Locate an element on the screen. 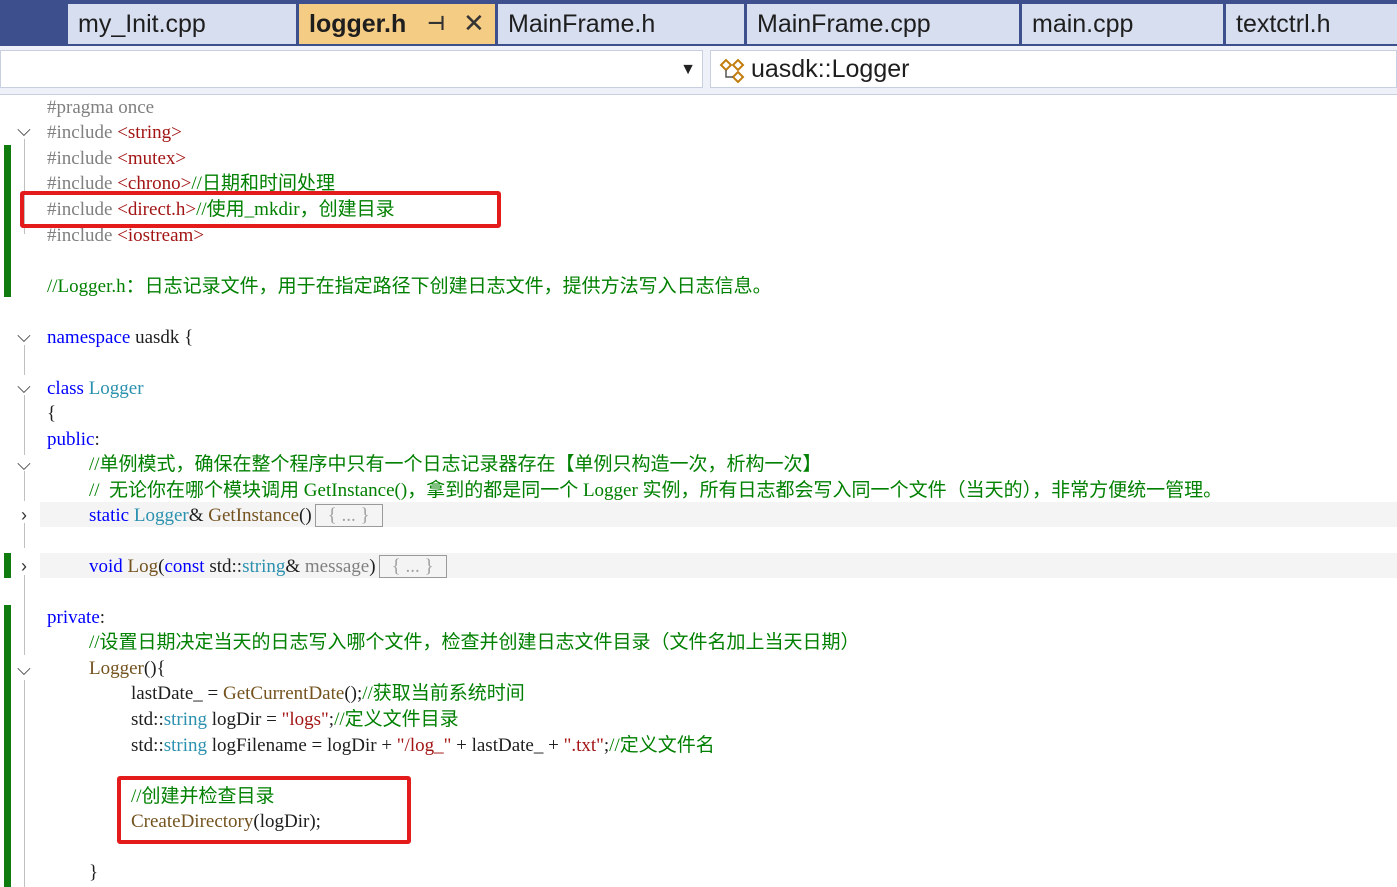 The image size is (1397, 887). tab-label: MainFrame.h is located at coordinates (582, 24).